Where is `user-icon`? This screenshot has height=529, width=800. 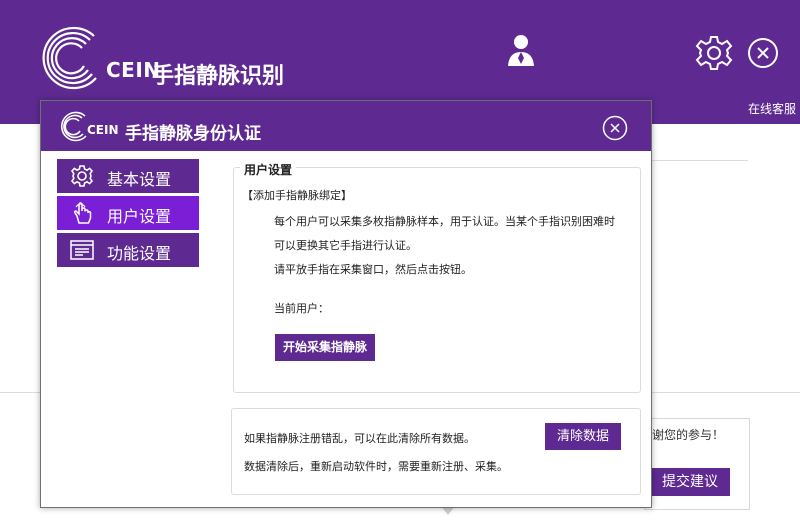 user-icon is located at coordinates (521, 50).